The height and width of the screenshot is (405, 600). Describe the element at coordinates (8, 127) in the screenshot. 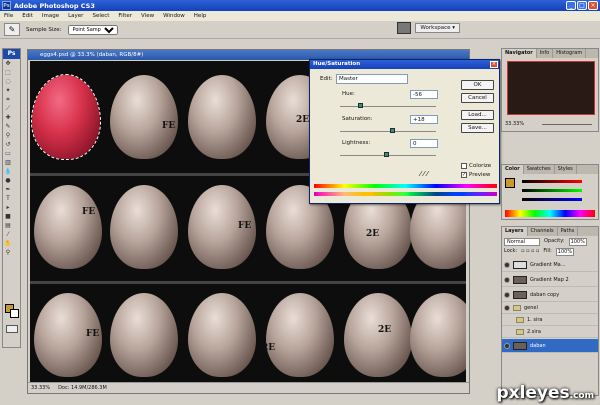

I see `brush-tool-icon: ✎` at that location.